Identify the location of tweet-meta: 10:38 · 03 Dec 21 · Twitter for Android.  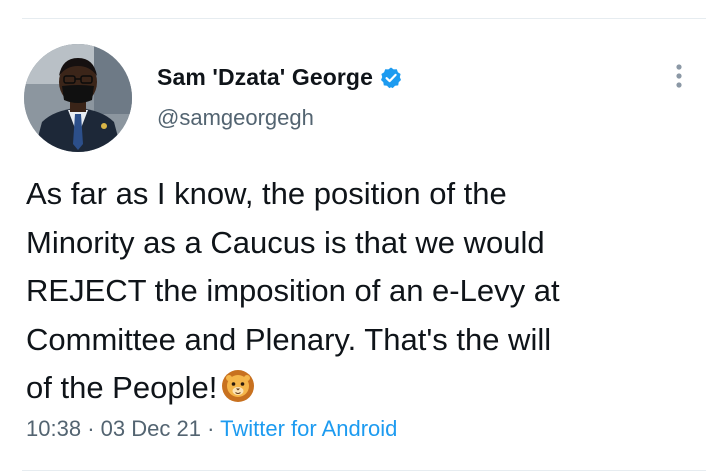
(211, 429).